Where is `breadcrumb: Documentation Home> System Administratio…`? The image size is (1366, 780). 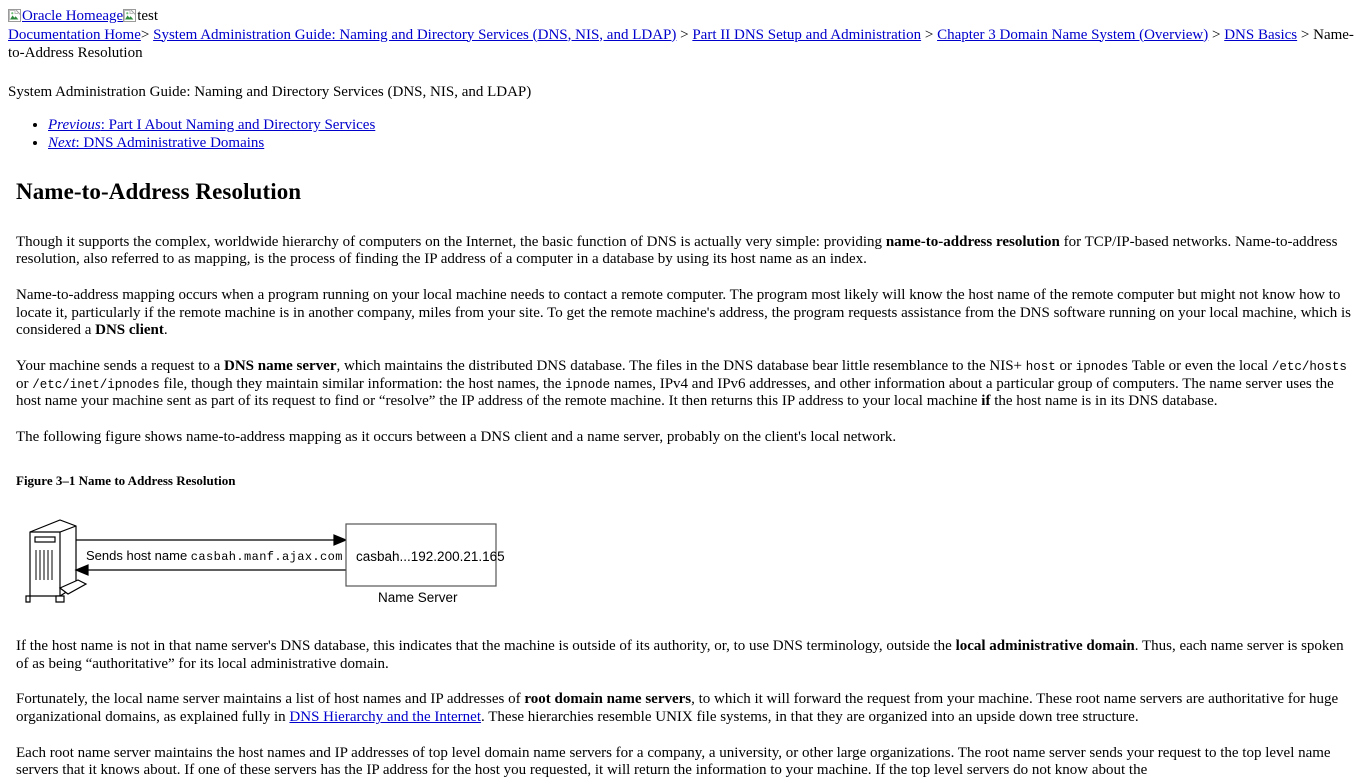 breadcrumb: Documentation Home> System Administratio… is located at coordinates (683, 44).